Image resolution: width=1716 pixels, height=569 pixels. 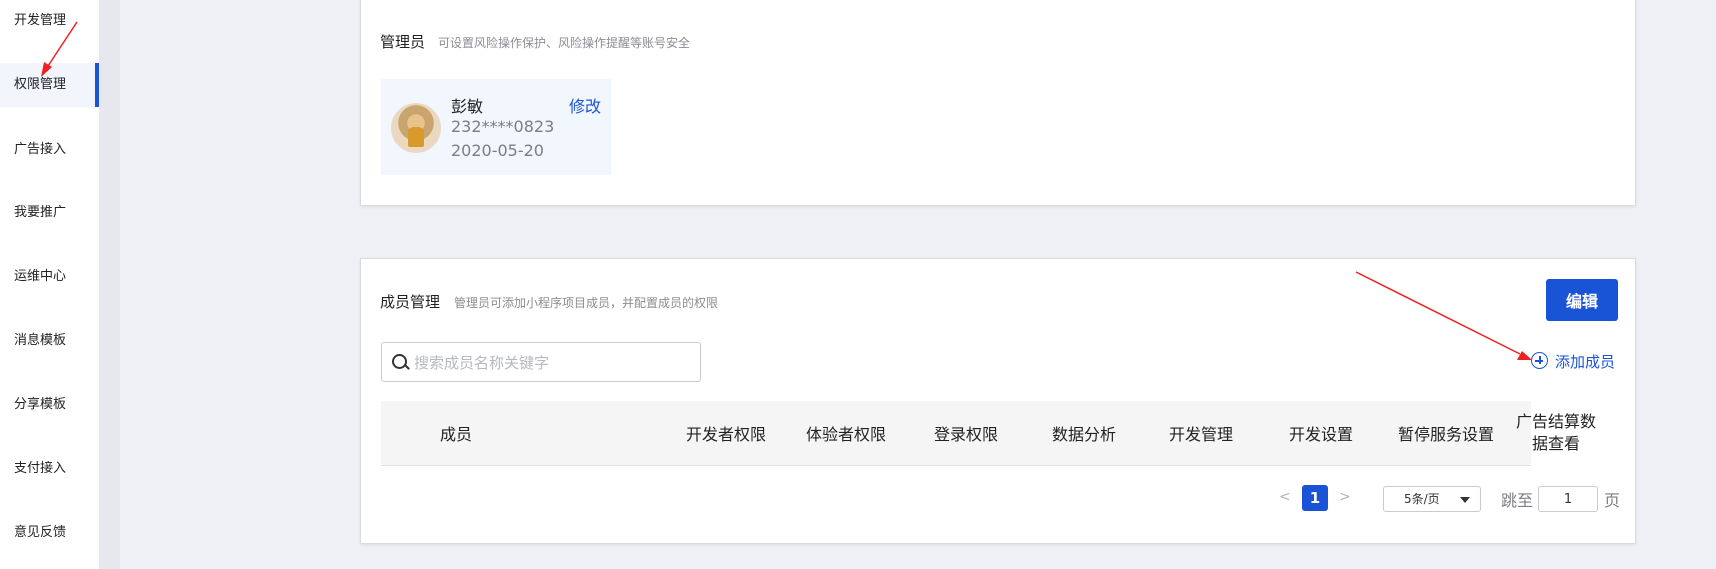 I want to click on column-header-ad-settlement: 广告结算数据查看, so click(x=1555, y=432).